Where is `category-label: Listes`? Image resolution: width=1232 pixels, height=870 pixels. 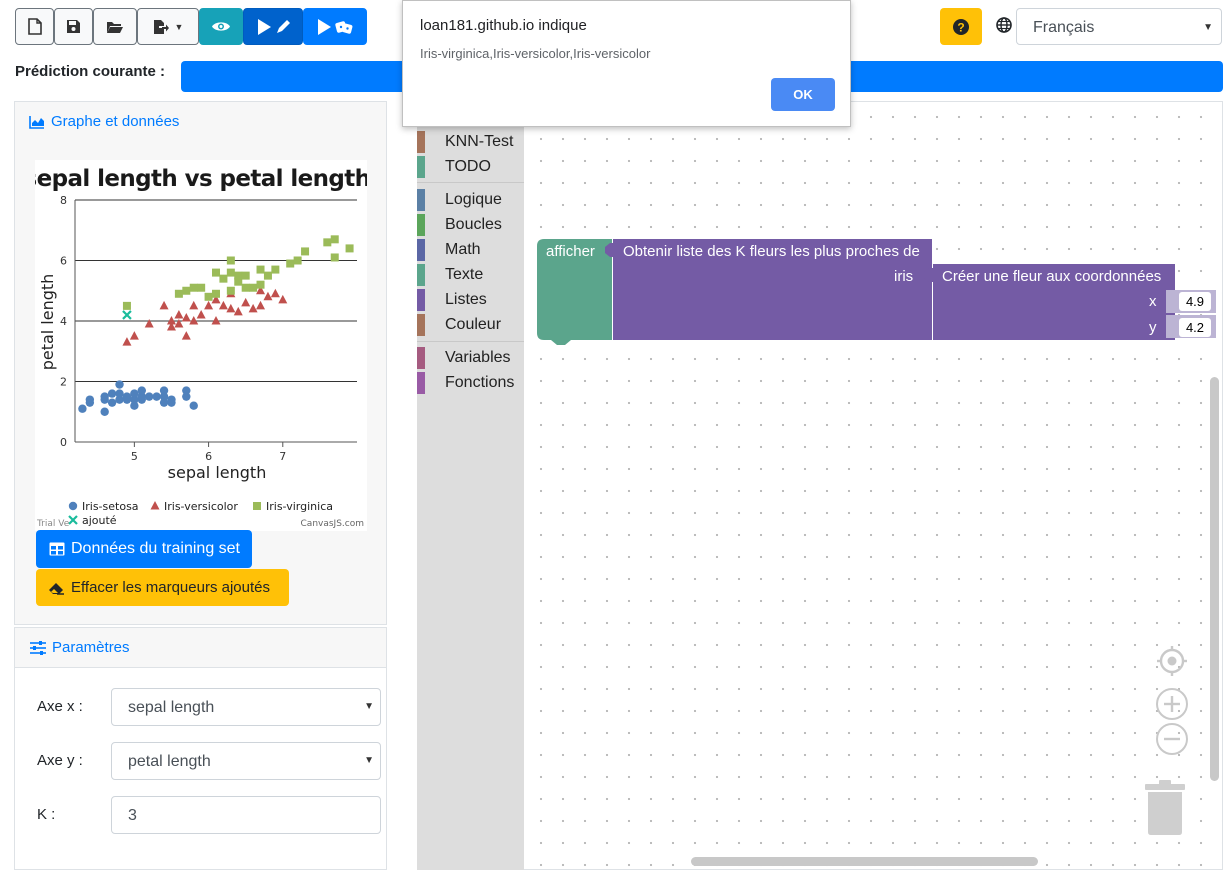 category-label: Listes is located at coordinates (466, 299).